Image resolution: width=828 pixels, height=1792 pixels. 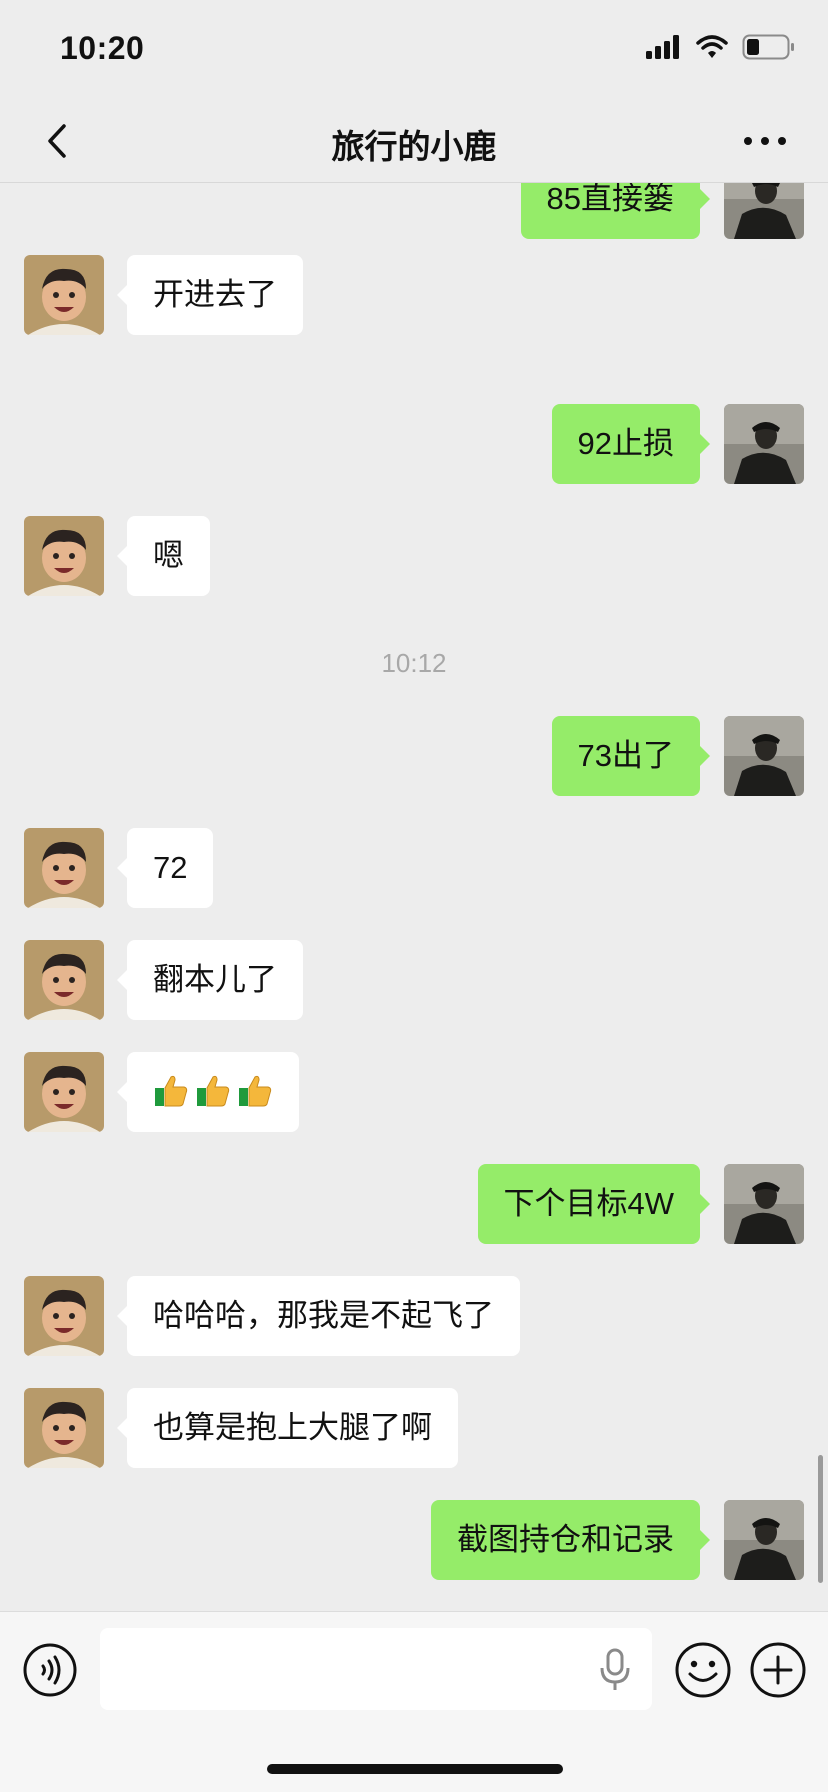 I want to click on status-bar: 10:20, so click(x=414, y=50).